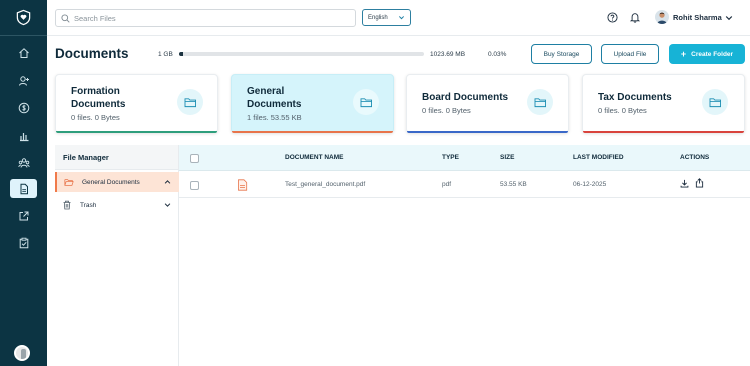 This screenshot has width=750, height=366. What do you see at coordinates (683, 54) in the screenshot?
I see `plus-icon: +` at bounding box center [683, 54].